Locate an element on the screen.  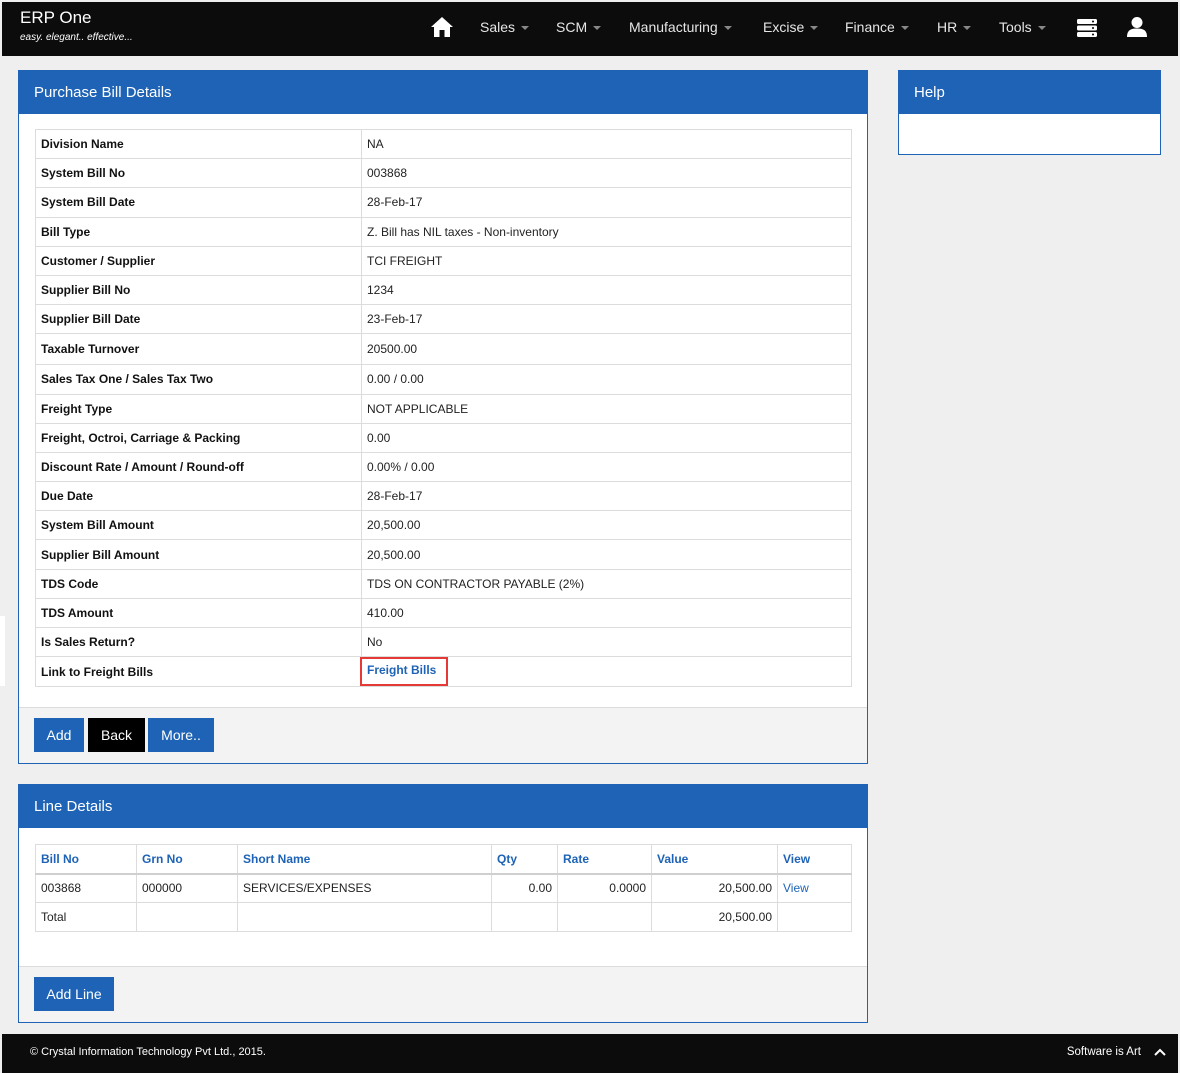
line-details-title: Line Details is located at coordinates (443, 806).